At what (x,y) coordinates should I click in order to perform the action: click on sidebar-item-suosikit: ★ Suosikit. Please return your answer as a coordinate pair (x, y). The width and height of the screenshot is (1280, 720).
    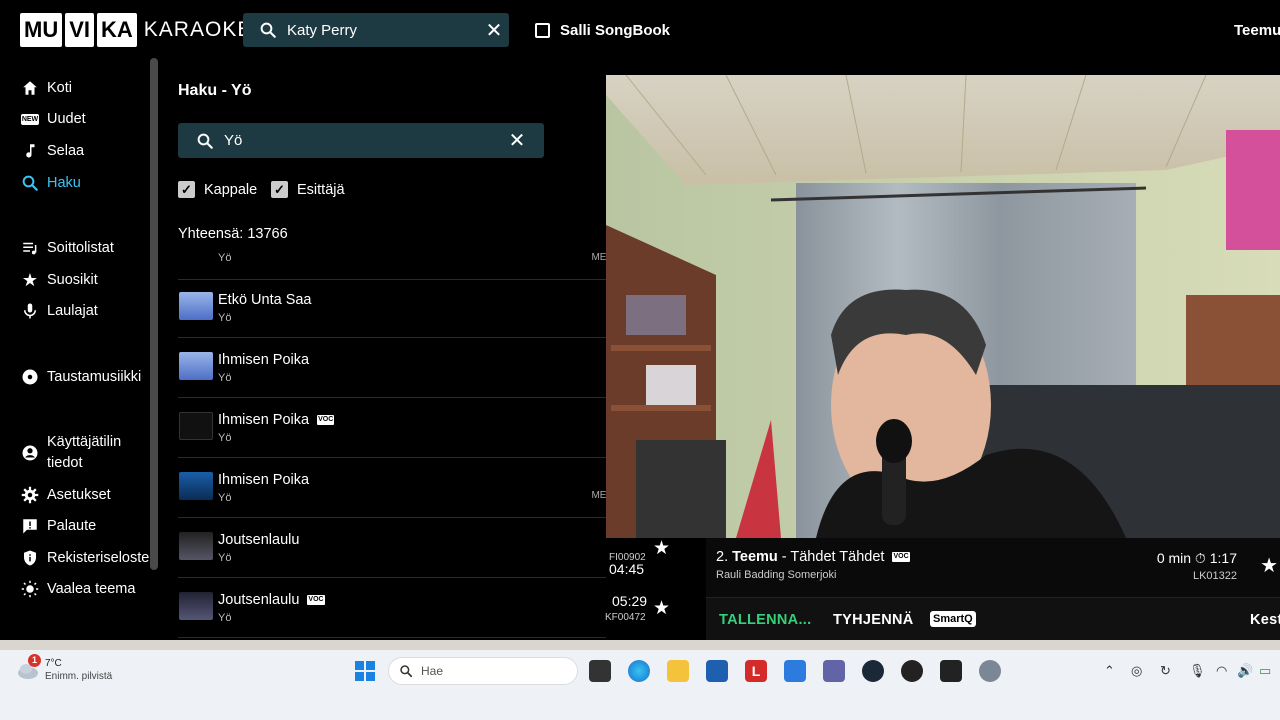
    Looking at the image, I should click on (59, 280).